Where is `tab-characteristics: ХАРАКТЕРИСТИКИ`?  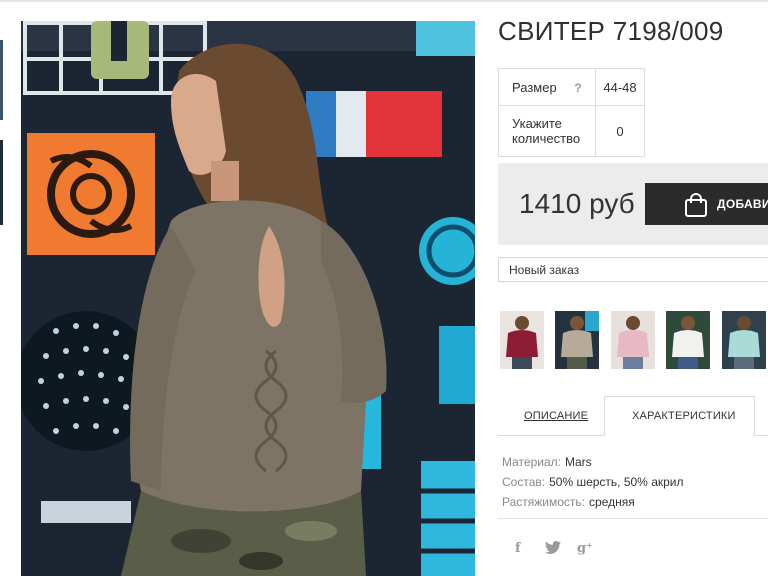 tab-characteristics: ХАРАКТЕРИСТИКИ is located at coordinates (679, 416).